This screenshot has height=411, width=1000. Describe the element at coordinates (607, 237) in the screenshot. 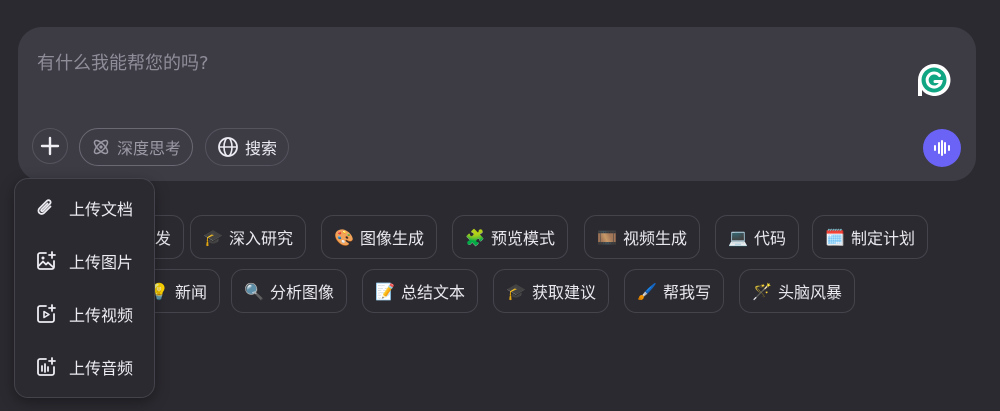

I see `film-icon: 🎞️` at that location.